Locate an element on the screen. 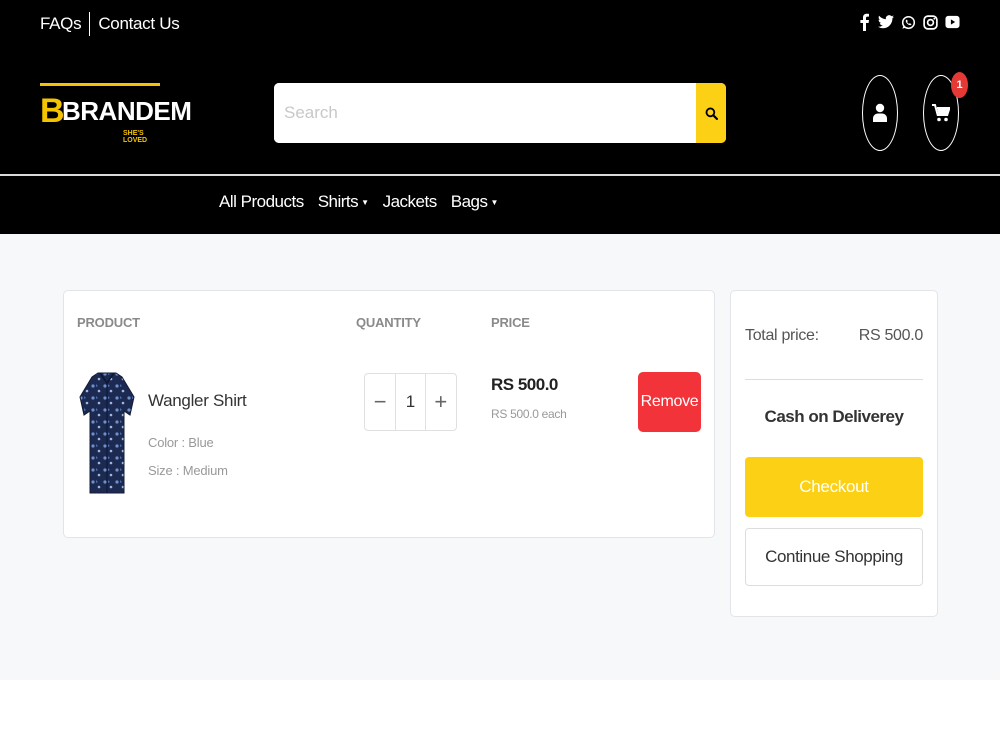 Image resolution: width=1000 pixels, height=750 pixels. logo-letter: B is located at coordinates (52, 111).